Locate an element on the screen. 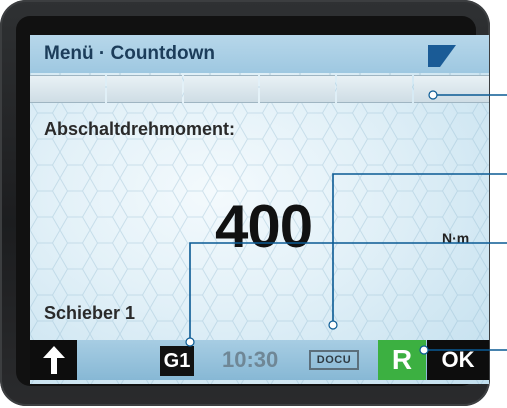  up-button is located at coordinates (53, 360).